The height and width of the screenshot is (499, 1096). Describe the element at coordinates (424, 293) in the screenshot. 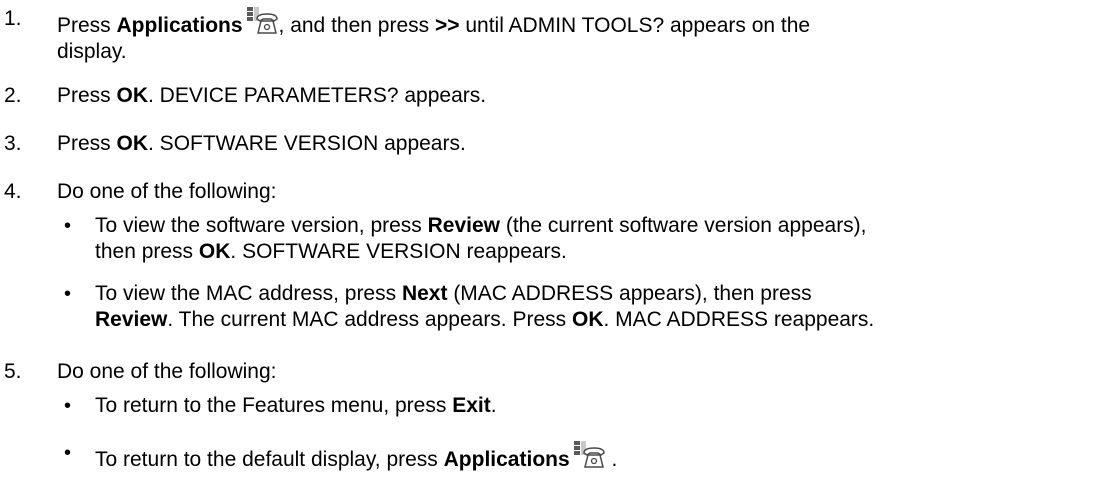

I see `button-name-next: Next` at that location.